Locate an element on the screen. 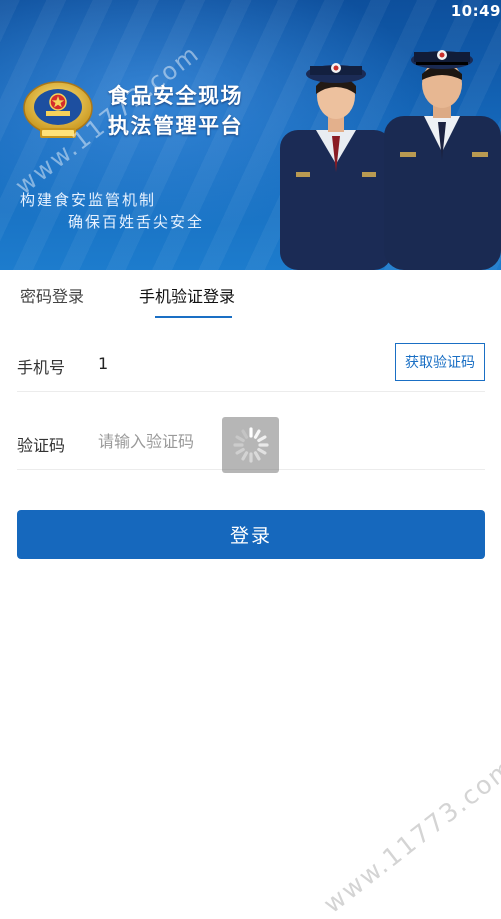  code-label: 验证码 is located at coordinates (41, 445).